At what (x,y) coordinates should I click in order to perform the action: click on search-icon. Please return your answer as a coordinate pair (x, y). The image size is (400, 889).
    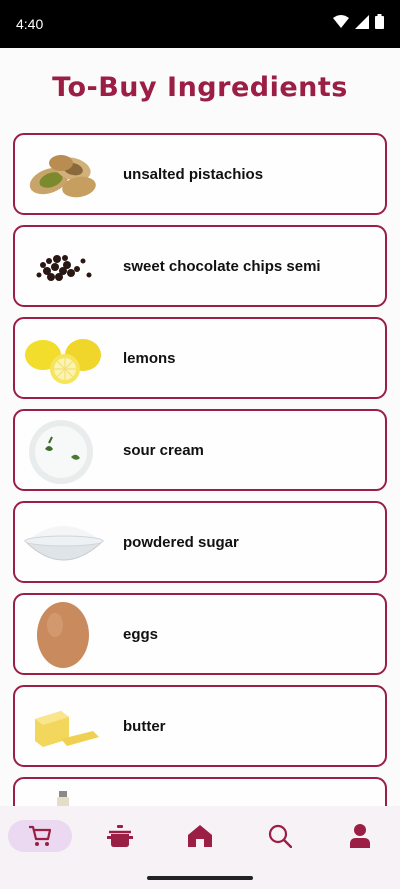
    Looking at the image, I should click on (280, 836).